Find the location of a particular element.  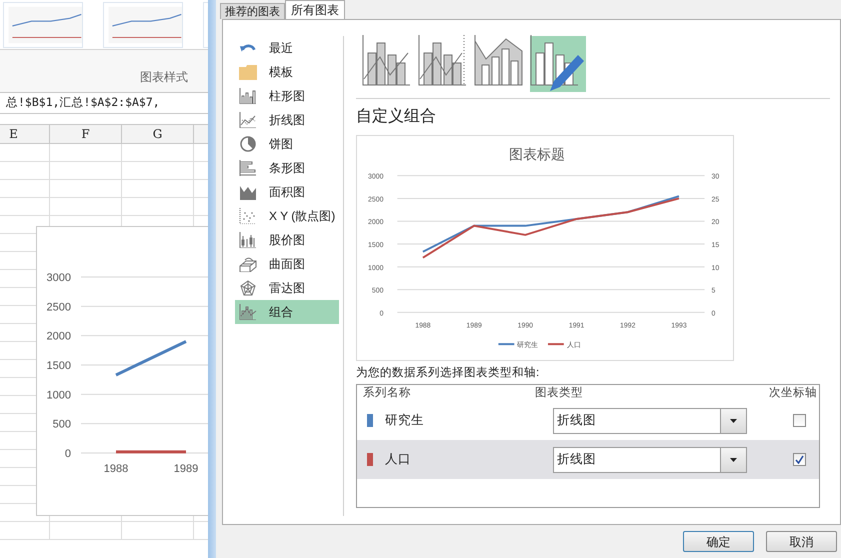

axis-tick-label: 1500 is located at coordinates (58, 366).